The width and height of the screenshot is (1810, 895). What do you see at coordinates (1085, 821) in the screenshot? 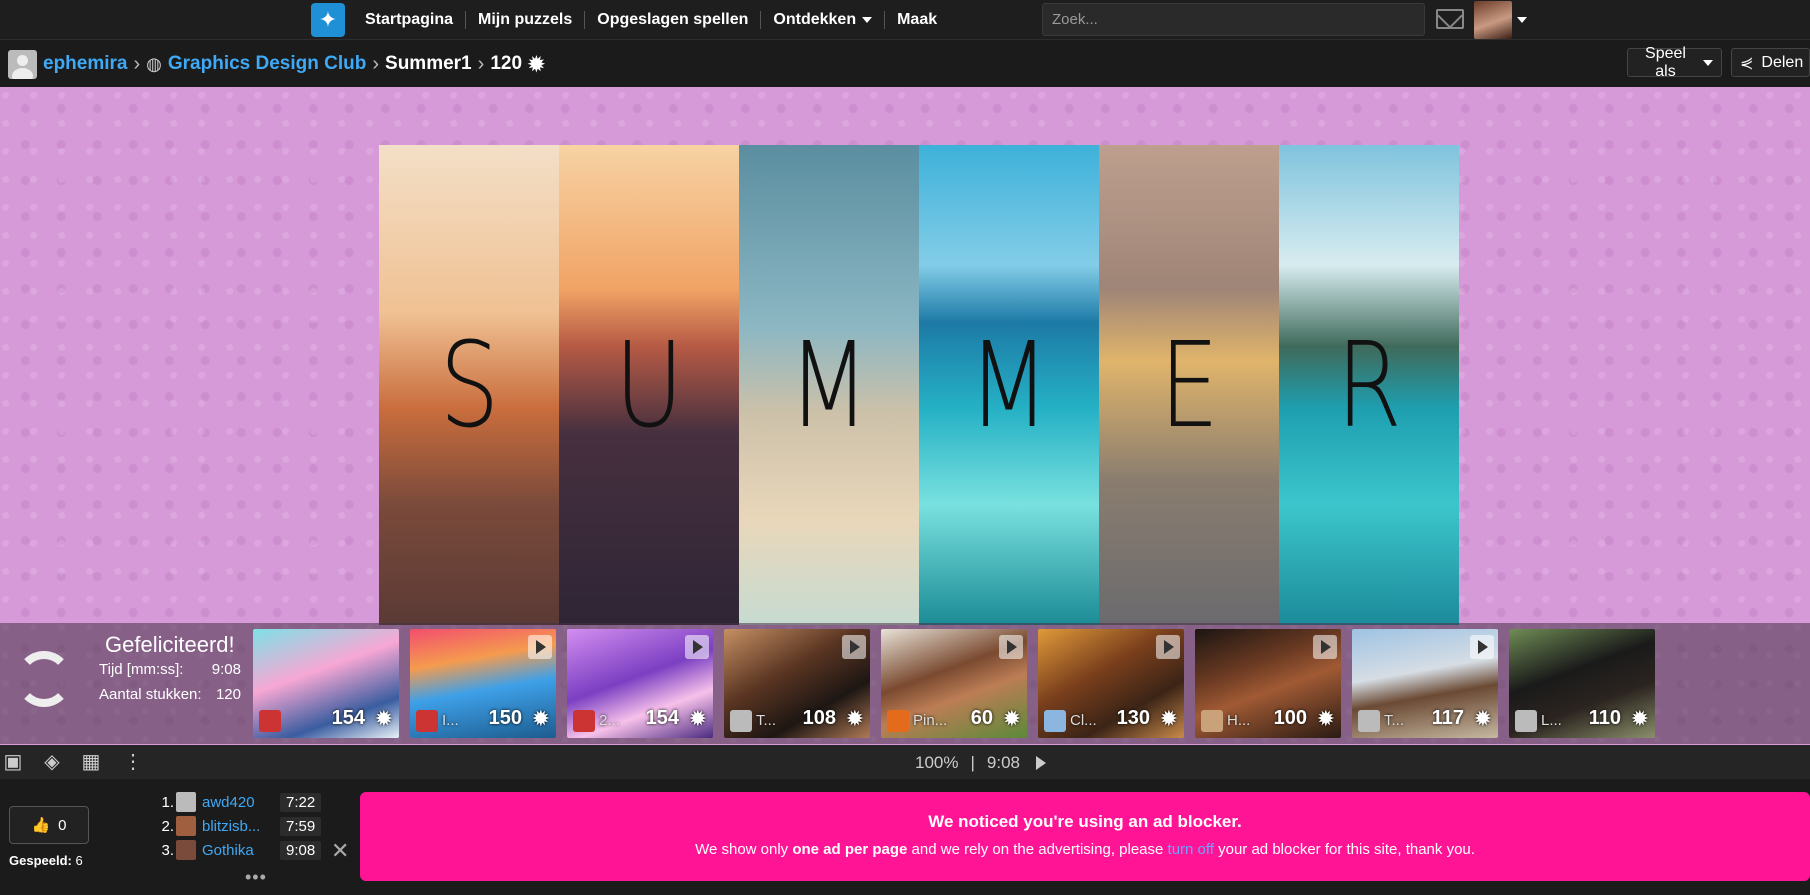
I see `adblock-title: We noticed you're using an ad blocker.` at bounding box center [1085, 821].